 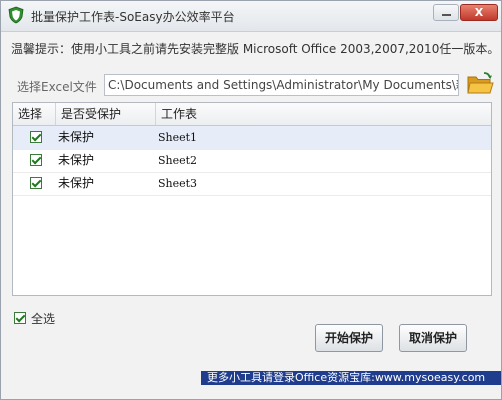 What do you see at coordinates (57, 87) in the screenshot?
I see `file-label: 选择Excel文件` at bounding box center [57, 87].